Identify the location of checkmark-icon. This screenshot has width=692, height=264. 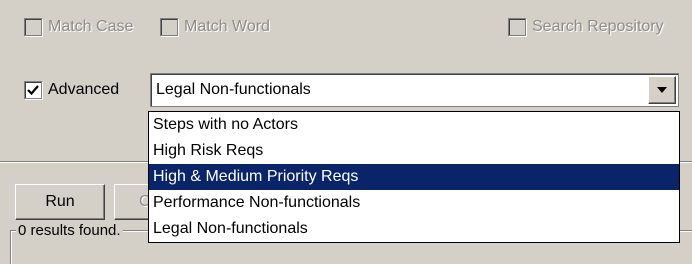
(33, 90).